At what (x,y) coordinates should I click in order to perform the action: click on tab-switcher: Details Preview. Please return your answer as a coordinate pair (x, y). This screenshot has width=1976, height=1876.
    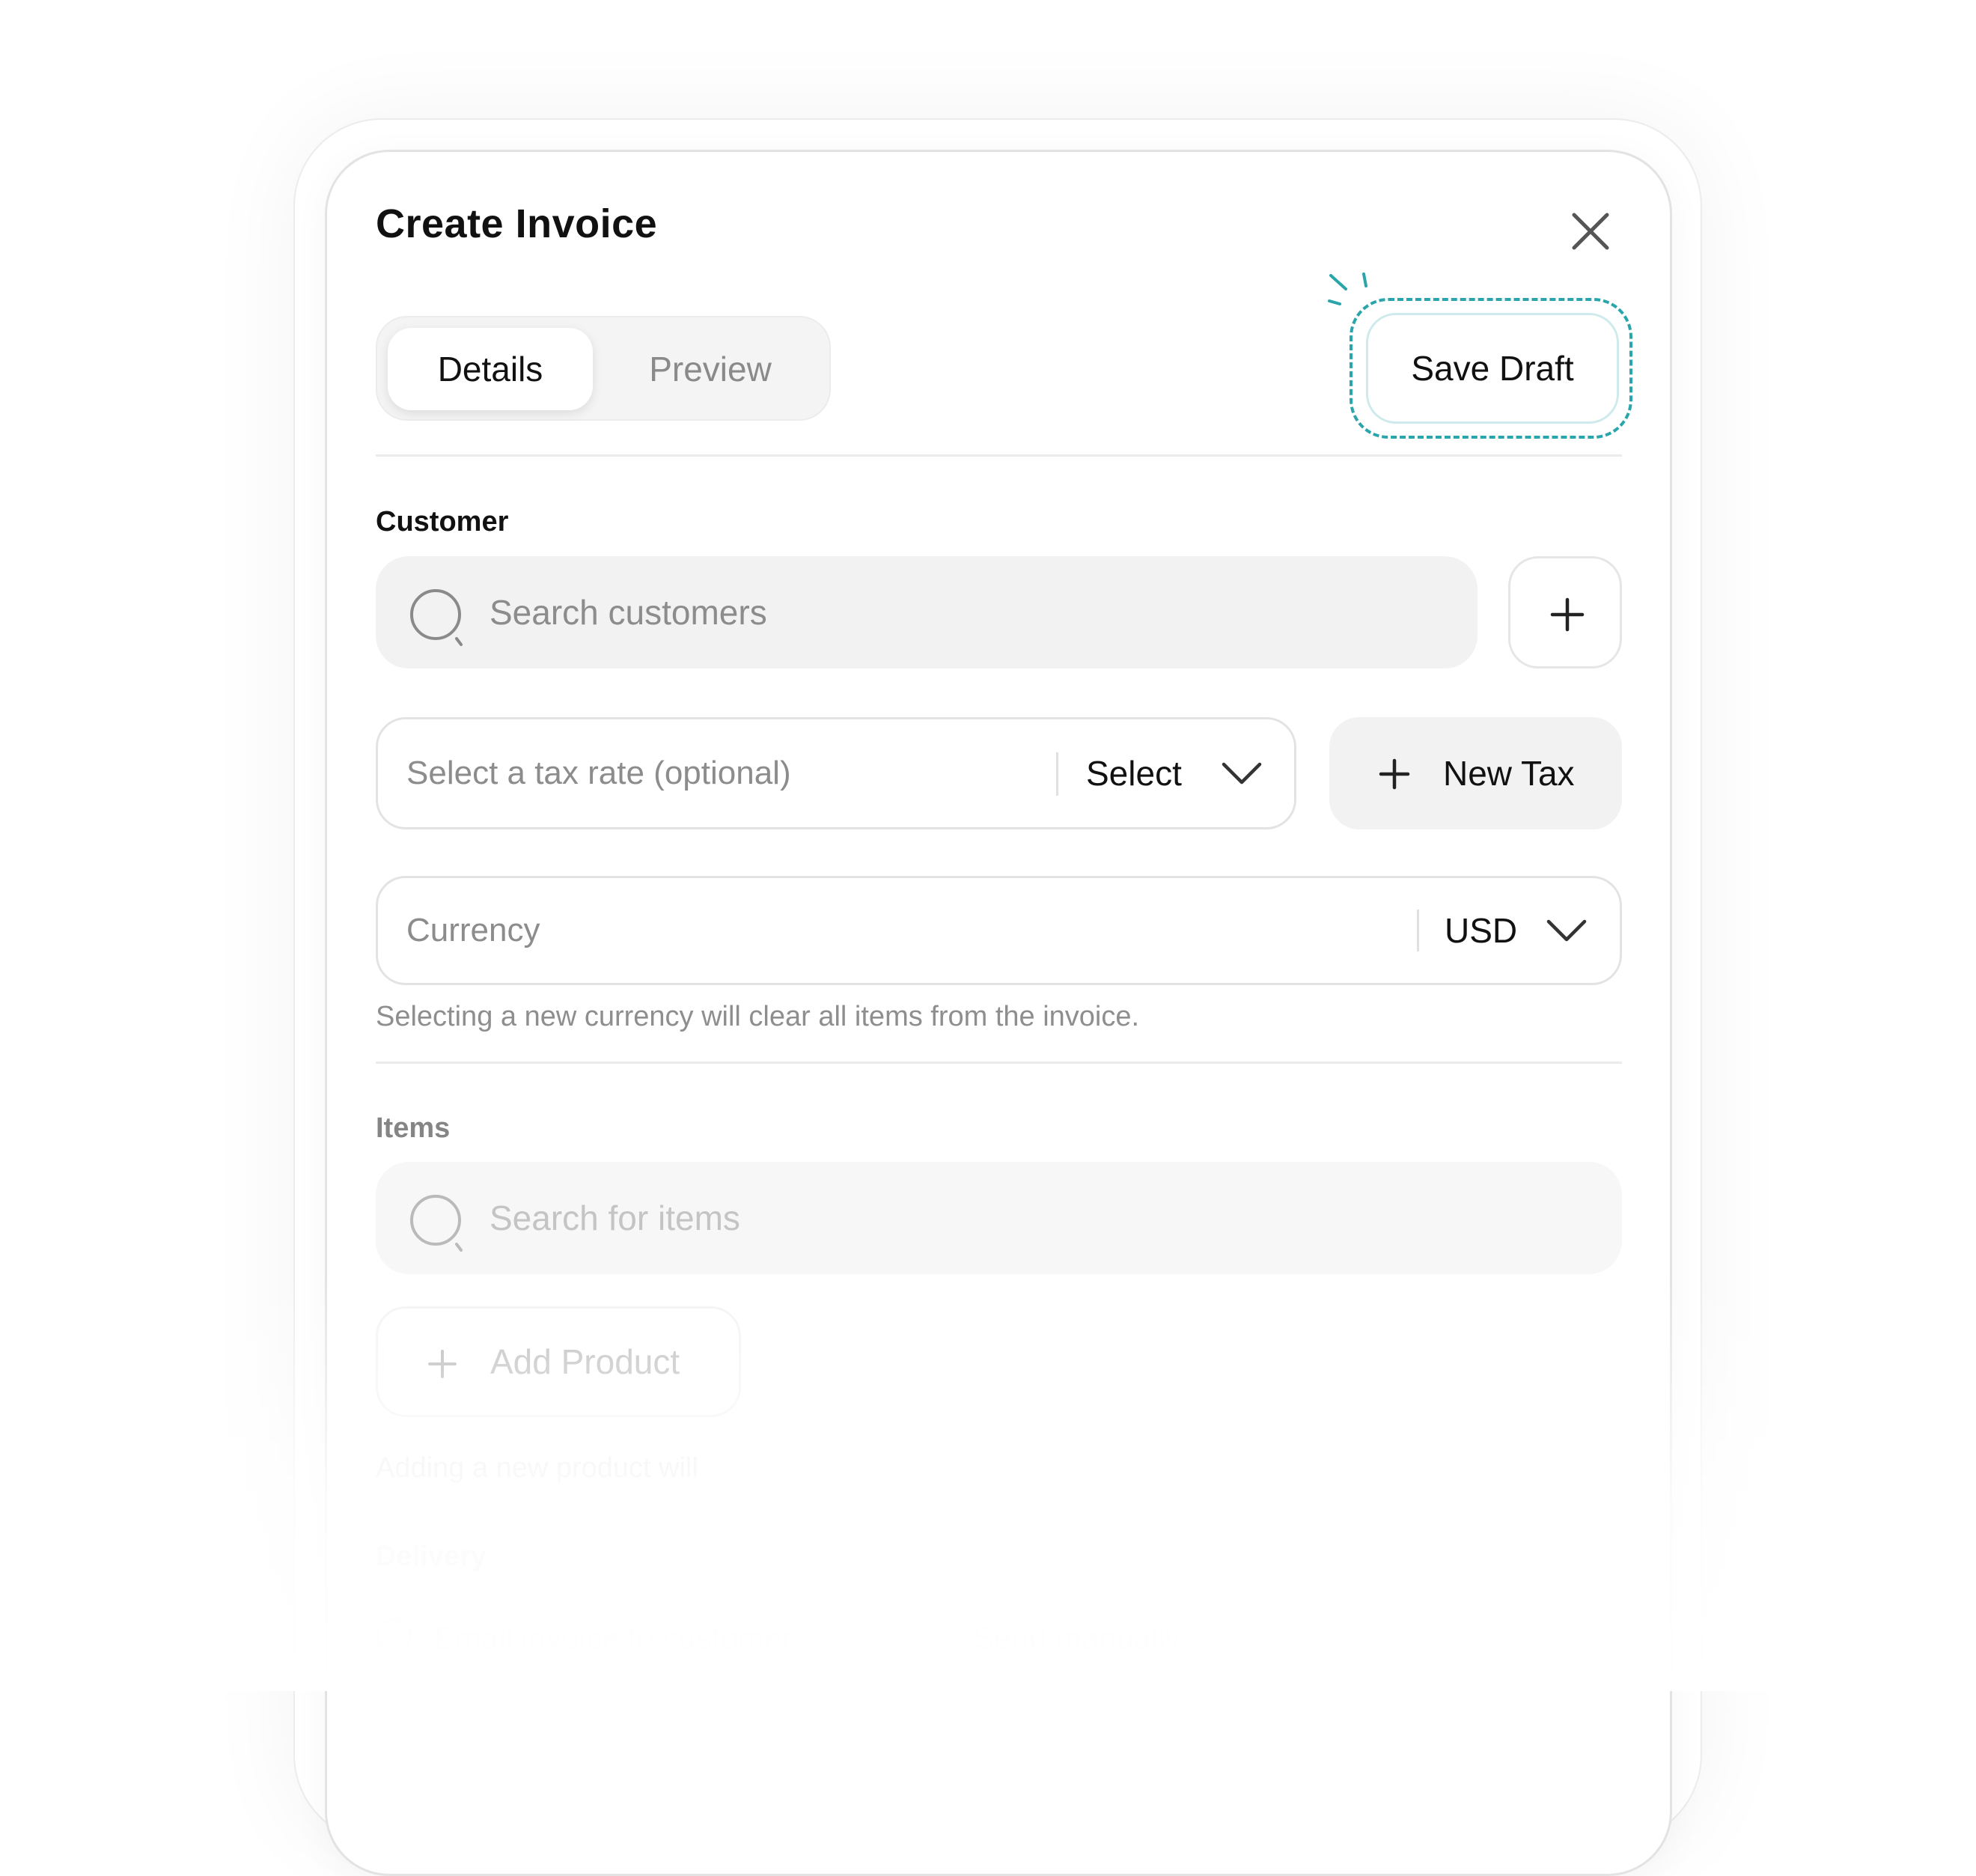
    Looking at the image, I should click on (603, 368).